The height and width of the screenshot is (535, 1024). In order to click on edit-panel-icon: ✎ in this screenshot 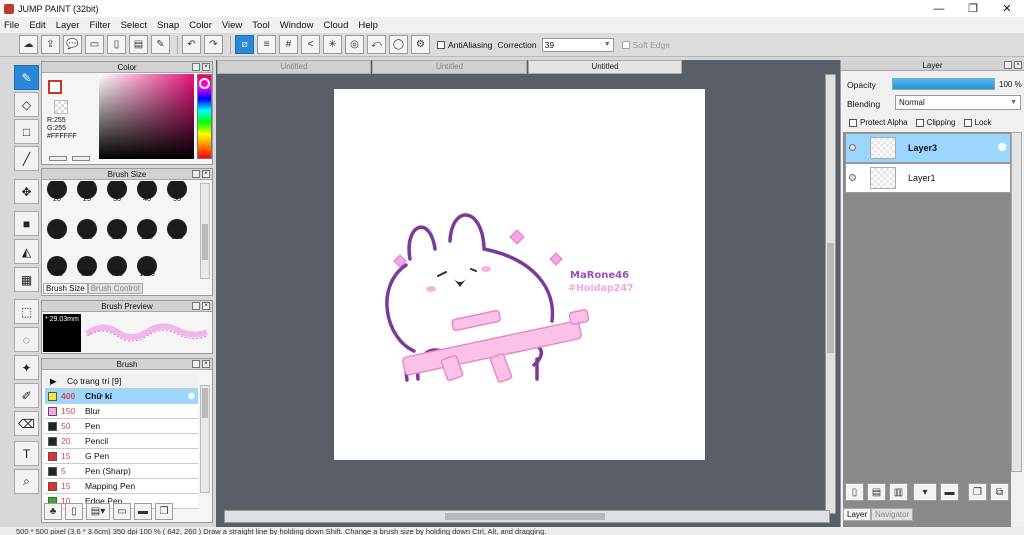, I will do `click(160, 44)`.